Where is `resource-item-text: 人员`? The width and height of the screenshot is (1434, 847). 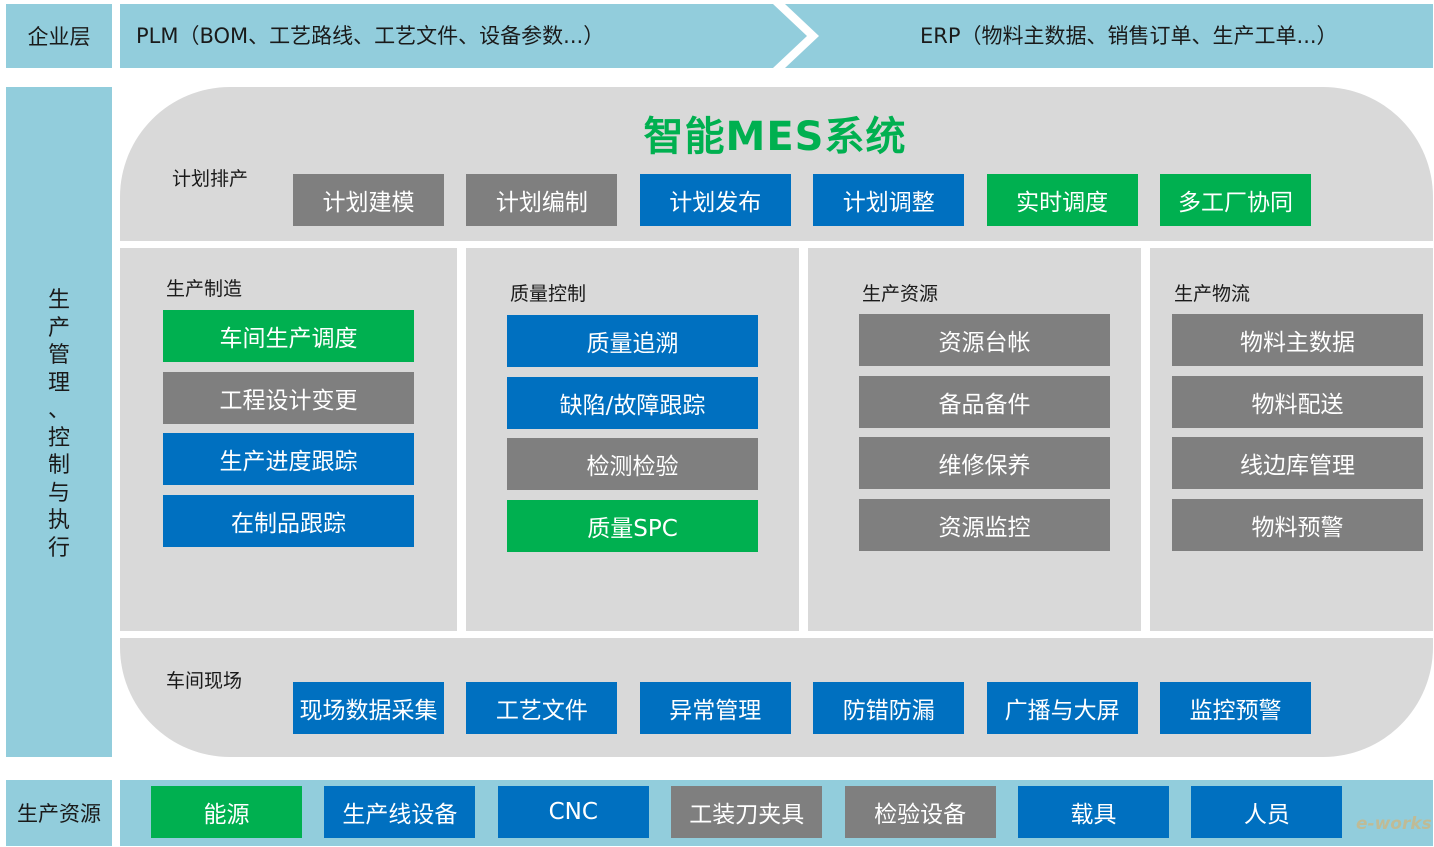 resource-item-text: 人员 is located at coordinates (1266, 815).